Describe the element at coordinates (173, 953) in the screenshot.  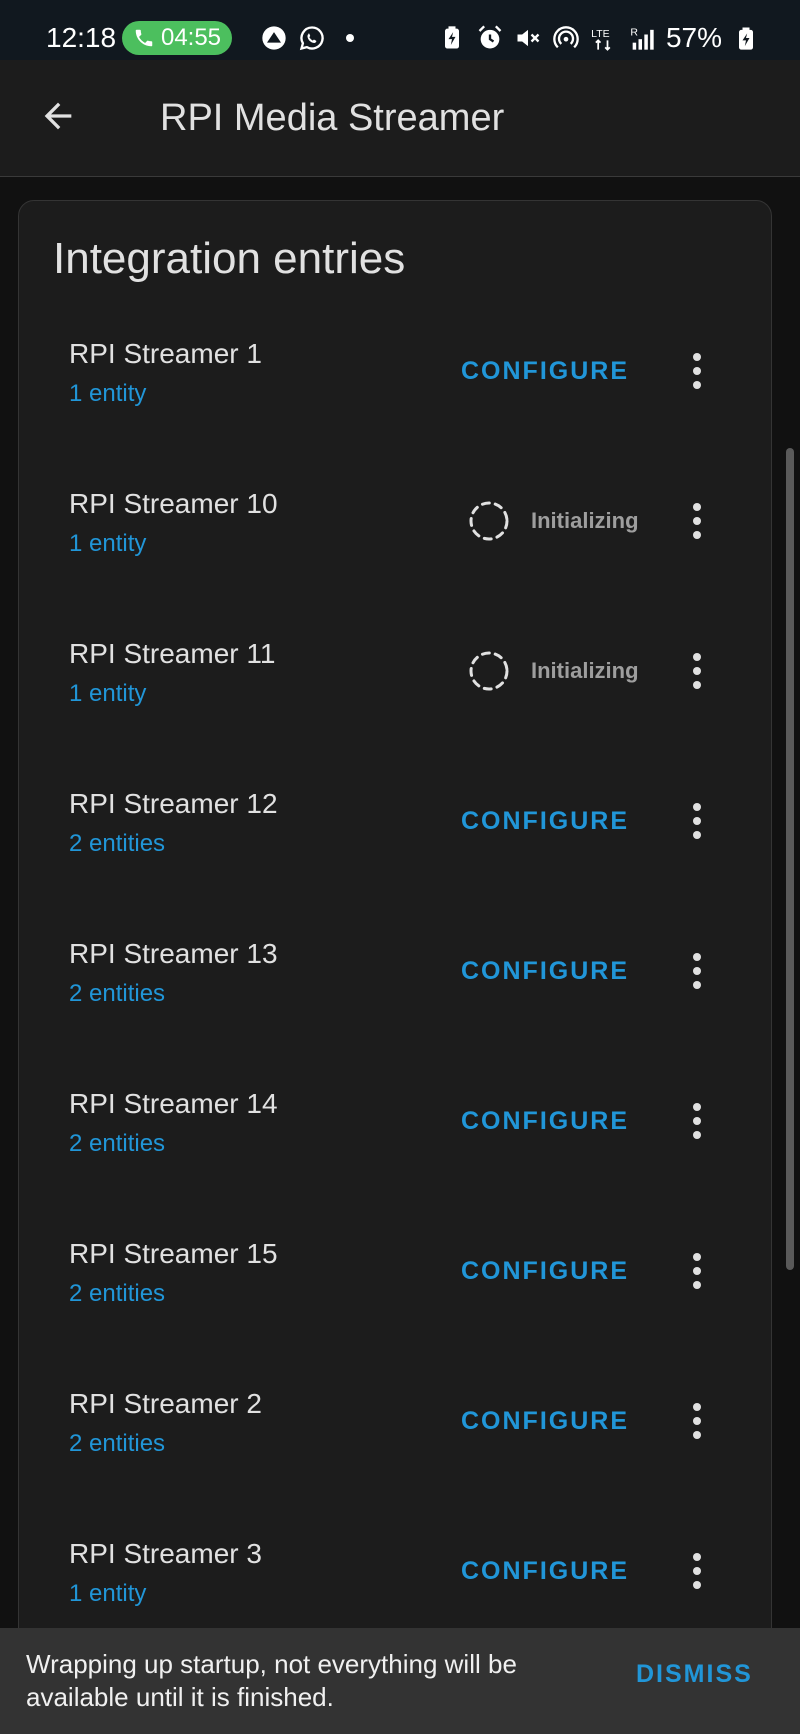
I see `entry-name: RPI Streamer 13` at that location.